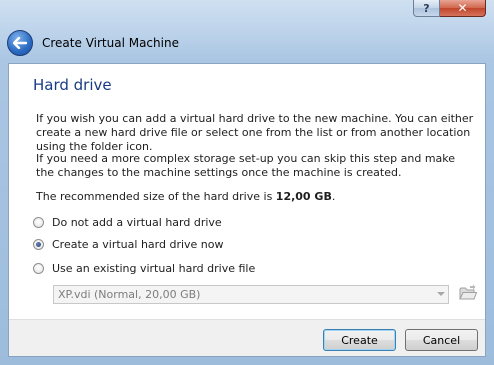  I want to click on back-button, so click(20, 43).